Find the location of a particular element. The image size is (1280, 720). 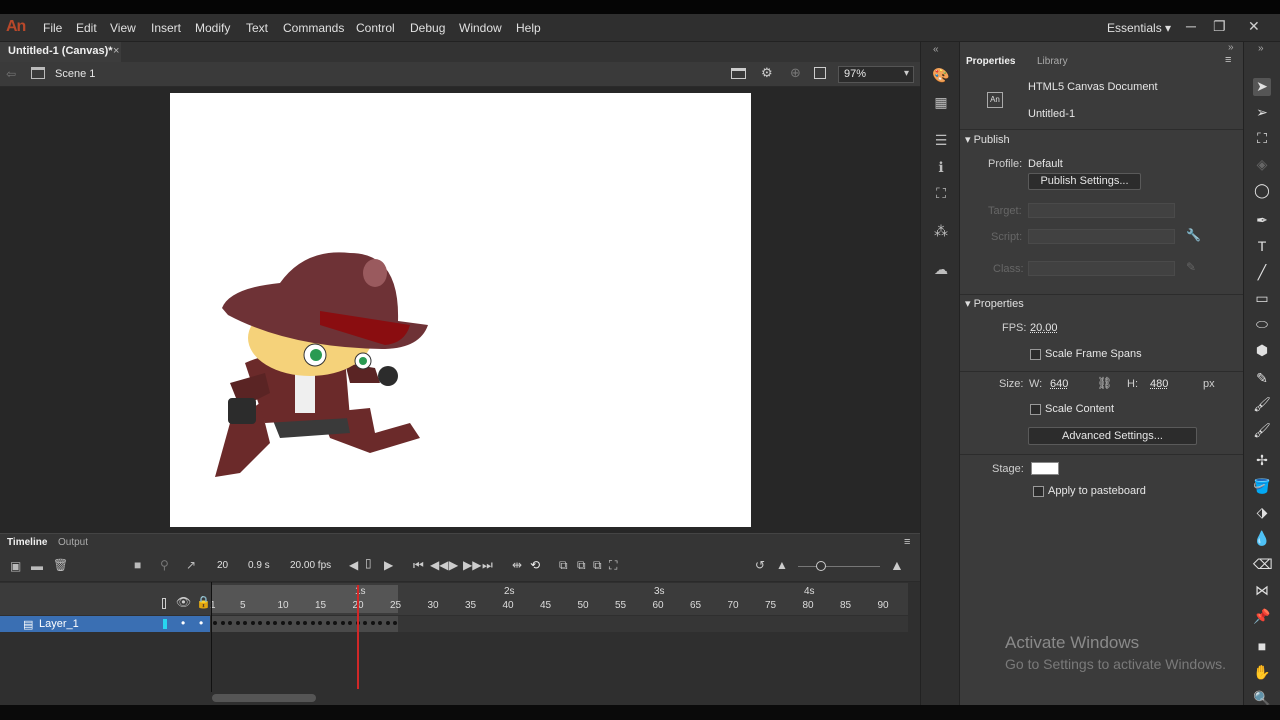

menu-text: Text is located at coordinates (257, 28).